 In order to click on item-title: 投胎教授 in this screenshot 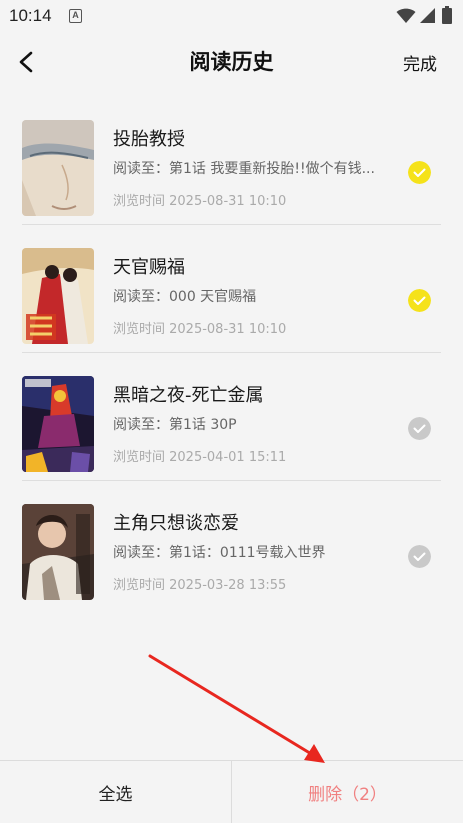, I will do `click(149, 139)`.